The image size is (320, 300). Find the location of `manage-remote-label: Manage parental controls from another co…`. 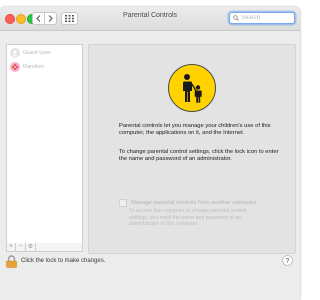

manage-remote-label: Manage parental controls from another co… is located at coordinates (194, 203).